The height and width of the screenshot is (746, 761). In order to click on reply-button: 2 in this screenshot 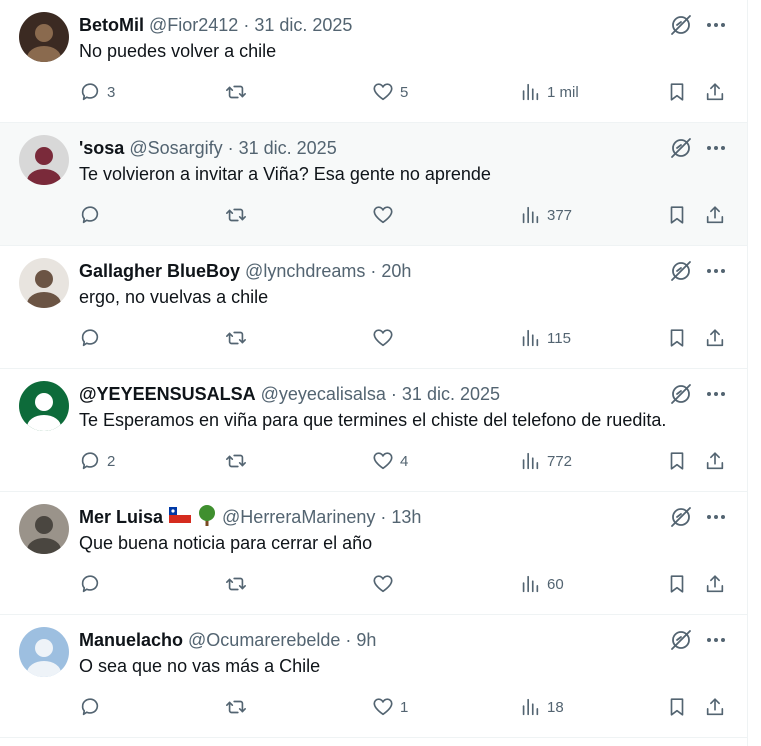, I will do `click(97, 461)`.